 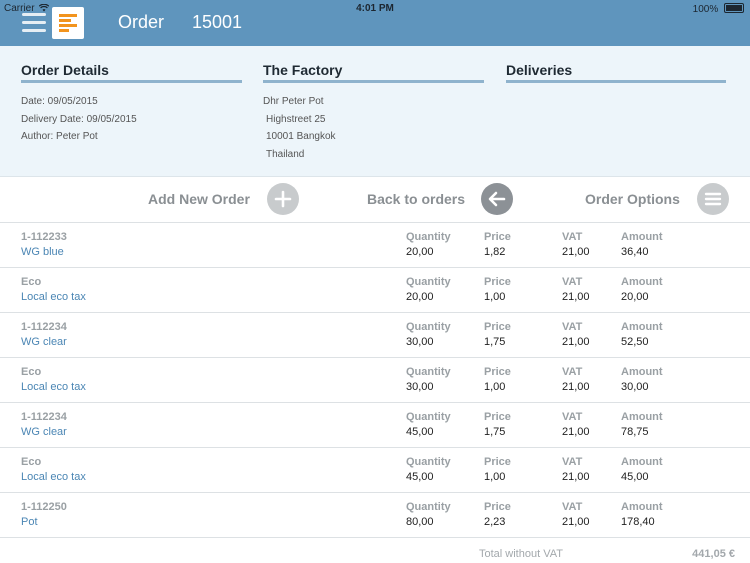 What do you see at coordinates (497, 199) in the screenshot?
I see `arrow-left-icon` at bounding box center [497, 199].